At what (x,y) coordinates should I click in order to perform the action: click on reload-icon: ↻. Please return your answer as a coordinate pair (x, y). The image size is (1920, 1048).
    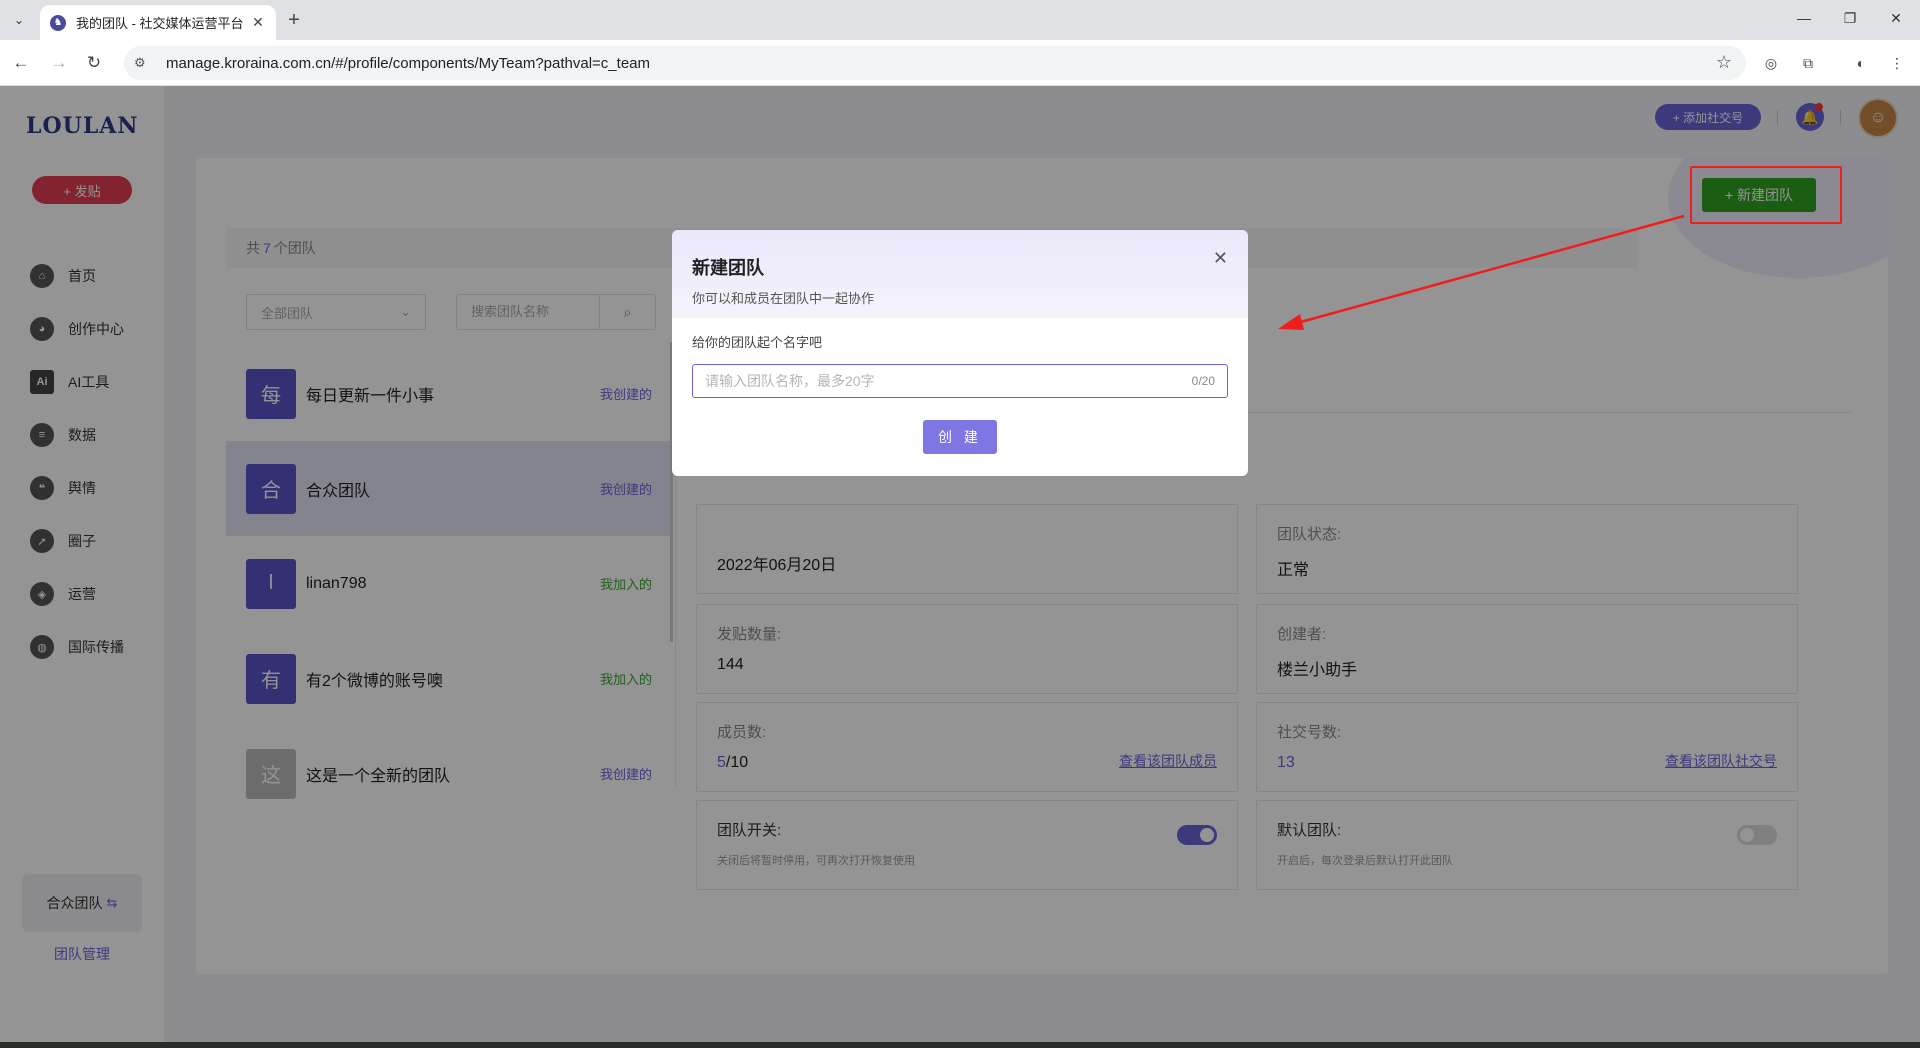
    Looking at the image, I should click on (94, 63).